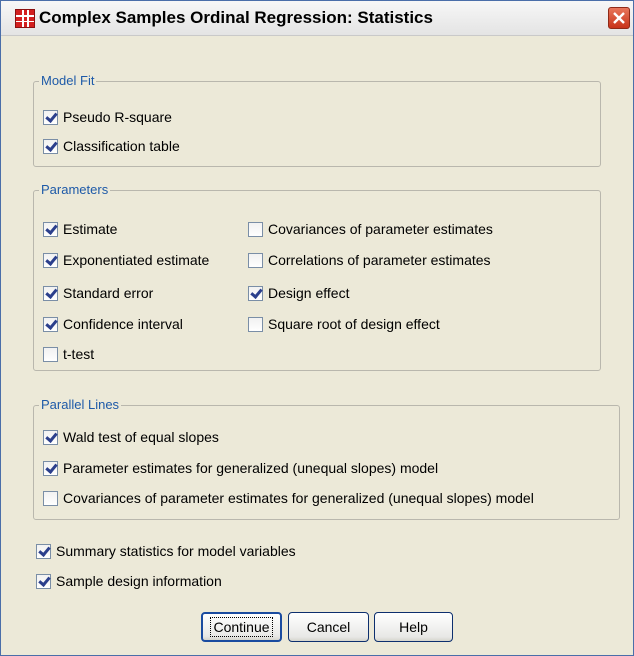 The width and height of the screenshot is (634, 656). Describe the element at coordinates (80, 229) in the screenshot. I see `estimate-checkbox: Estimate` at that location.